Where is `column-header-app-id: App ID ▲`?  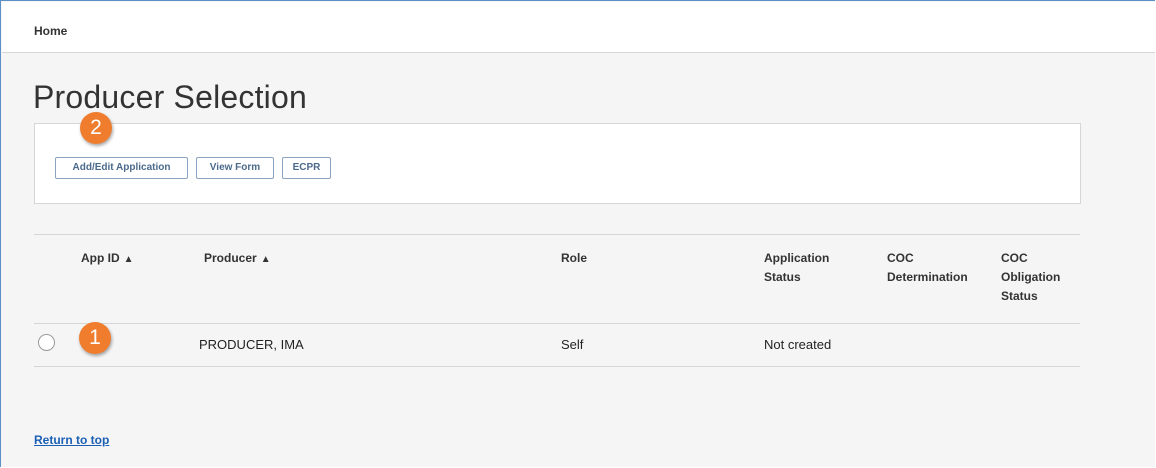
column-header-app-id: App ID ▲ is located at coordinates (107, 259).